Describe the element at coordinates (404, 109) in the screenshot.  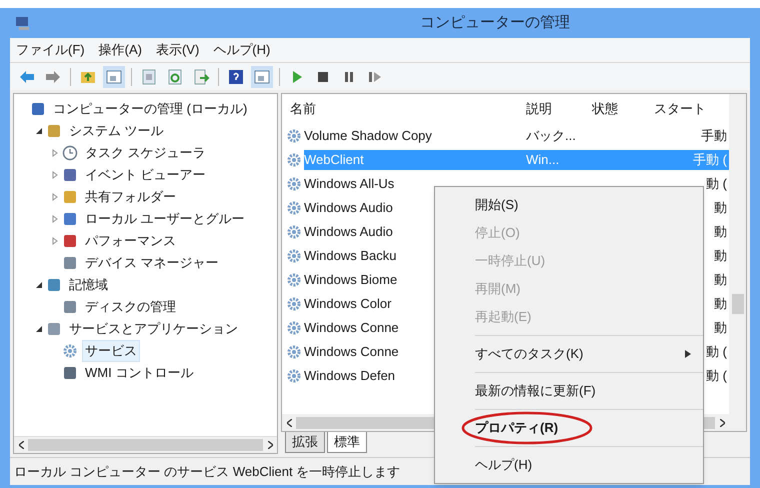
I see `column-header: 名前` at that location.